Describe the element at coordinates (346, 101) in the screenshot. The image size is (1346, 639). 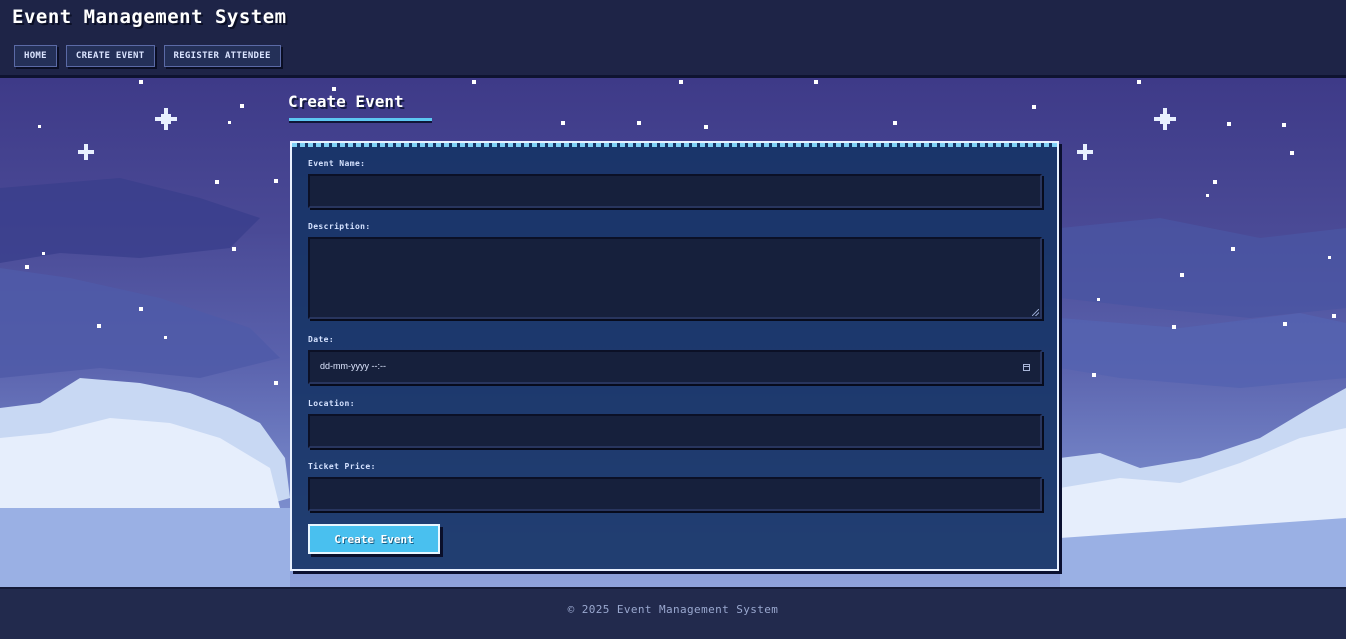
I see `page-title: Create Event` at that location.